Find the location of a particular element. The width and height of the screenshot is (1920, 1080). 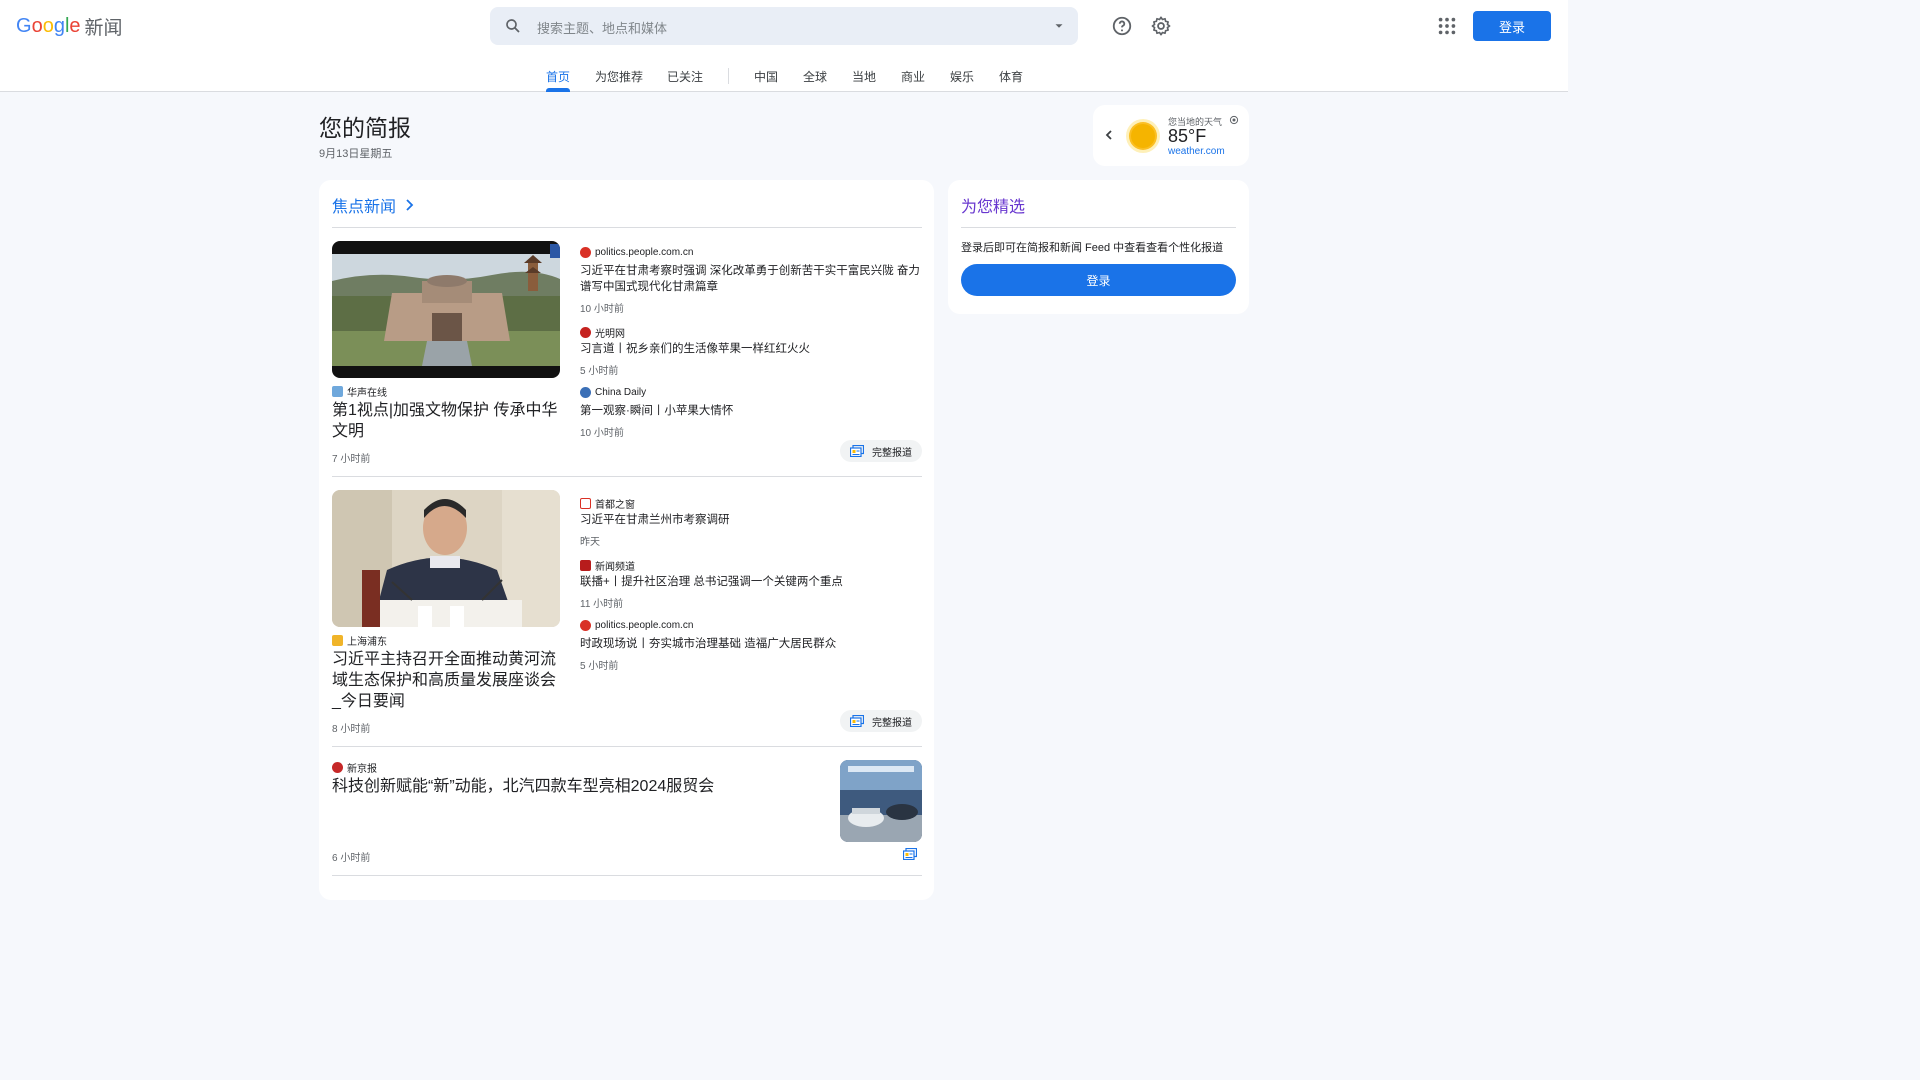

story-headline: 习近平主持召开全面推动黄河流域生态保护和高质量发展座谈会_今日要闻 is located at coordinates (448, 680).